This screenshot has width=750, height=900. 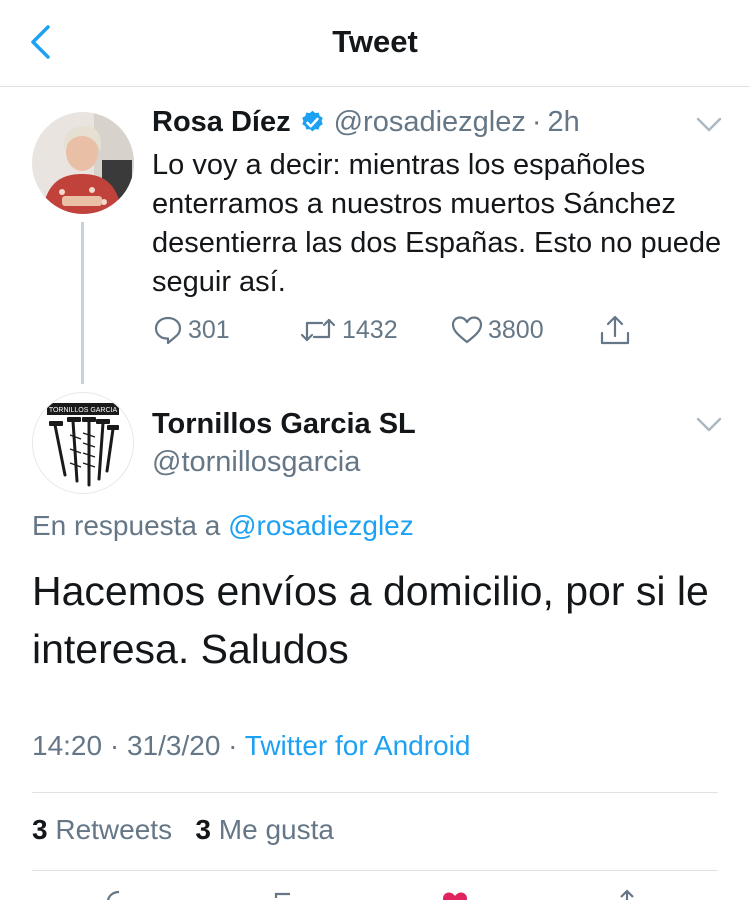 I want to click on heart-icon, so click(x=467, y=330).